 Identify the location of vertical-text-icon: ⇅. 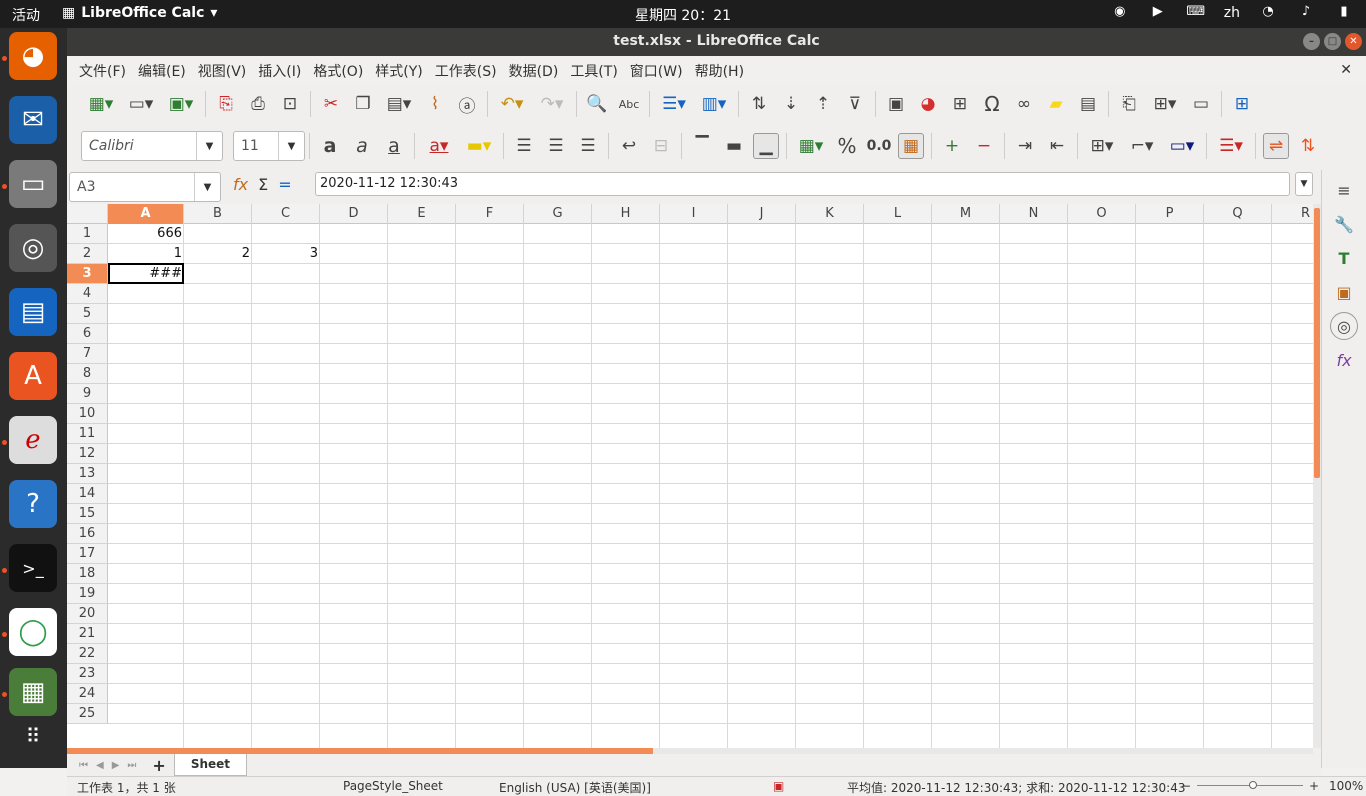
(1308, 146).